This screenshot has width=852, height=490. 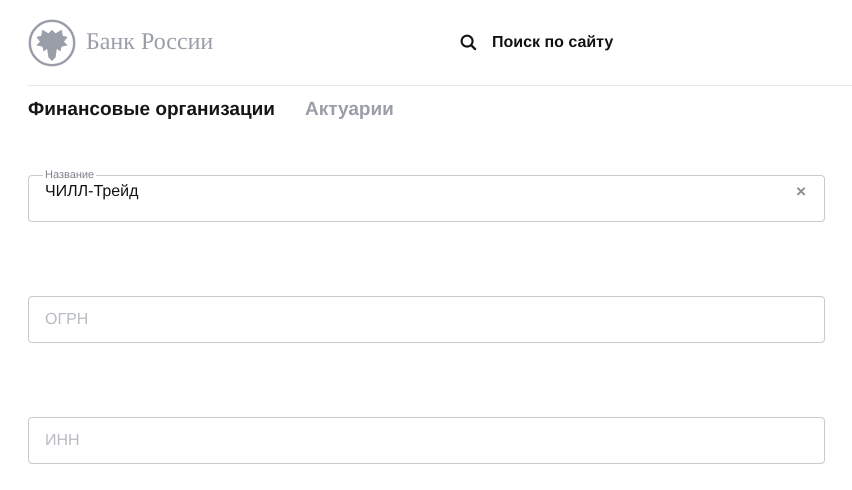 I want to click on field-label: Название, so click(x=70, y=175).